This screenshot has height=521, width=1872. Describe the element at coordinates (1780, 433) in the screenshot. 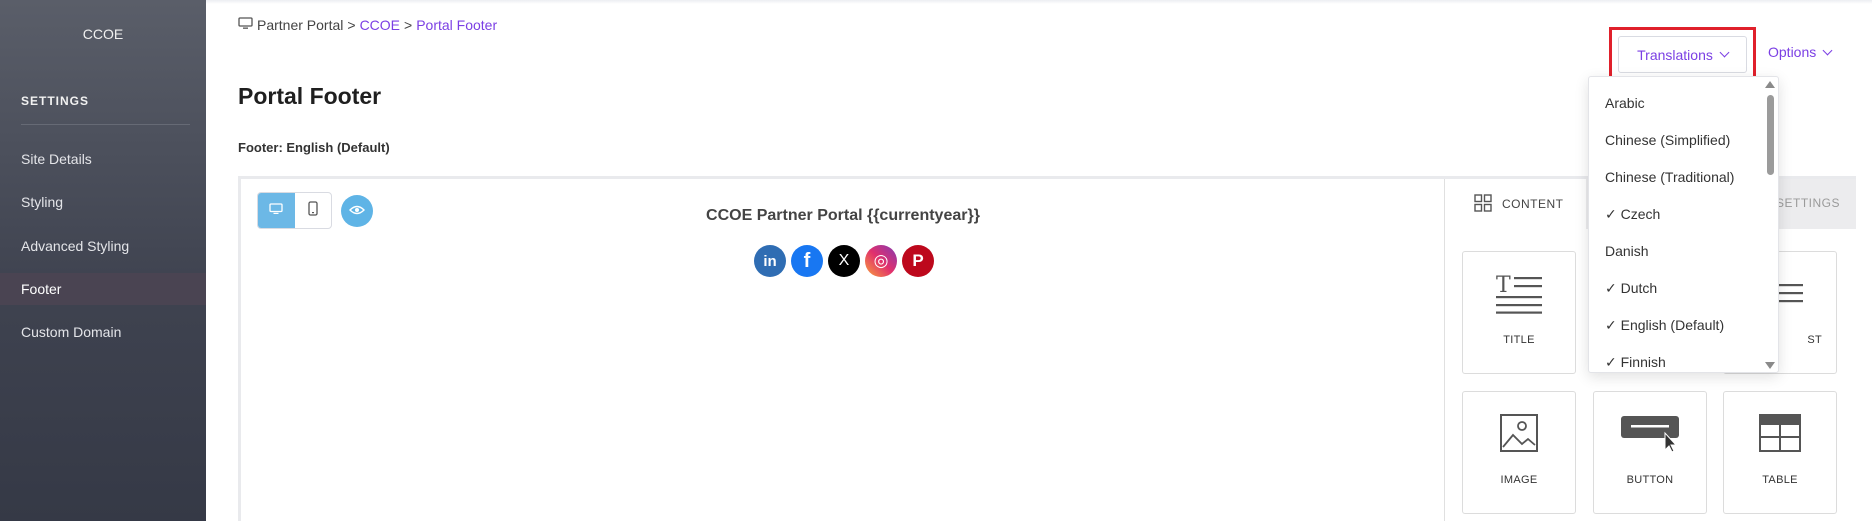

I see `table-icon` at that location.